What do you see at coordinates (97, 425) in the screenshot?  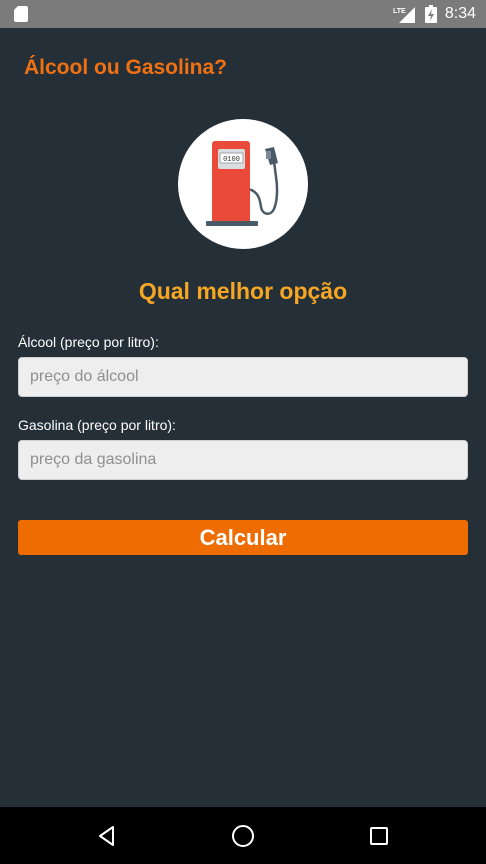 I see `gasolina-label: Gasolina (preço por litro):` at bounding box center [97, 425].